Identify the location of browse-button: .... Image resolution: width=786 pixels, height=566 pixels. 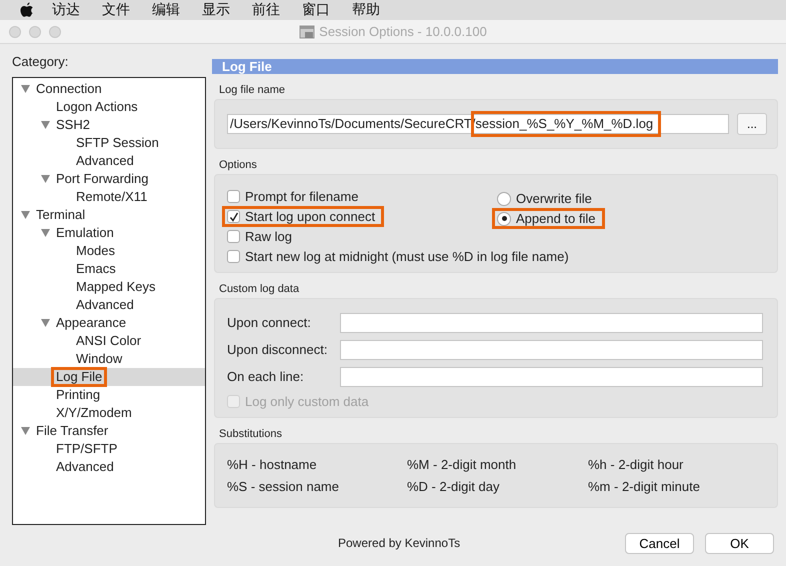
(752, 123).